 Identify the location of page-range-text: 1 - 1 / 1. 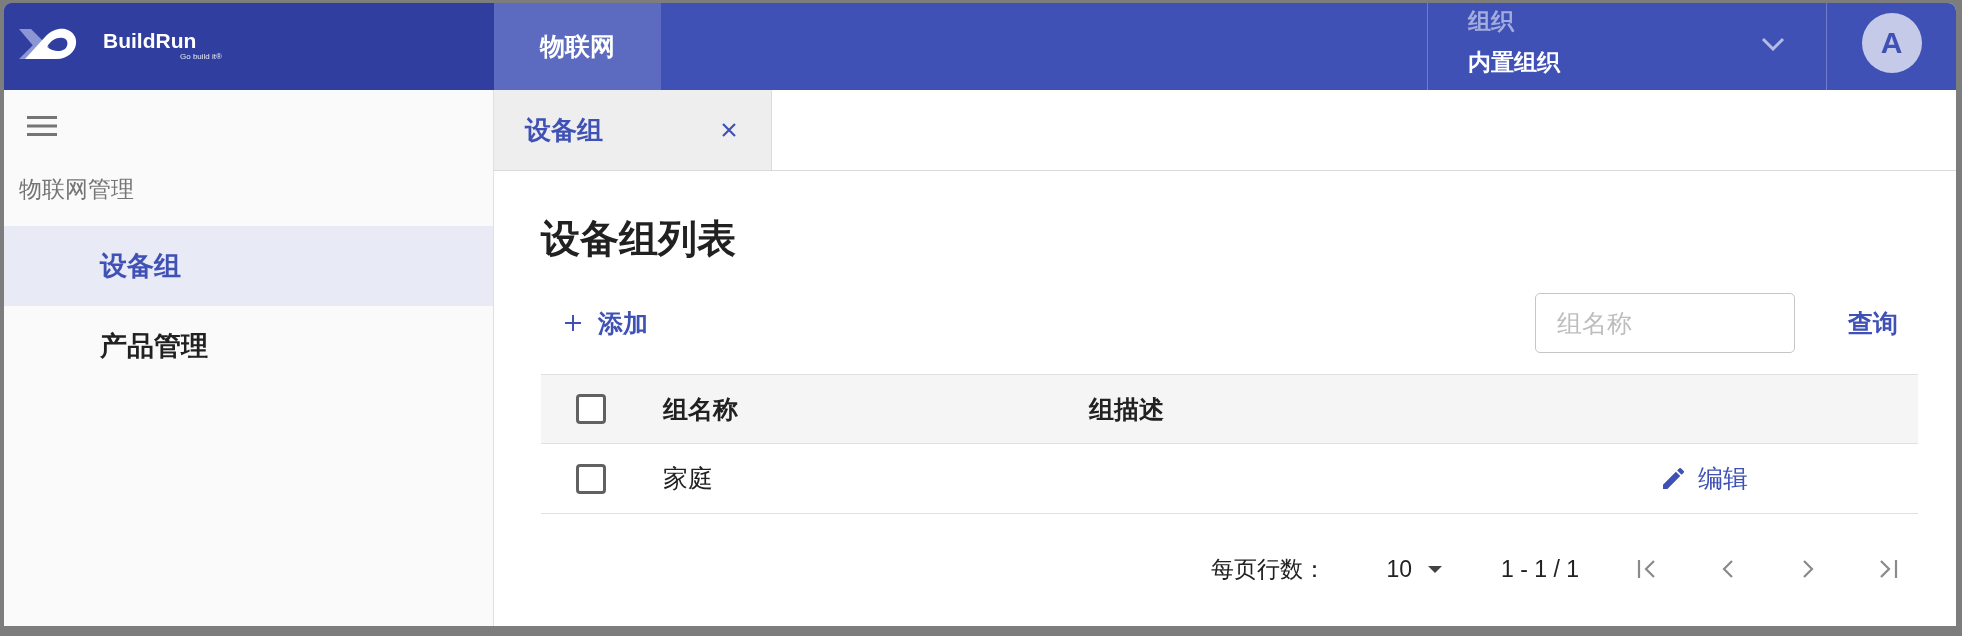
(1540, 569).